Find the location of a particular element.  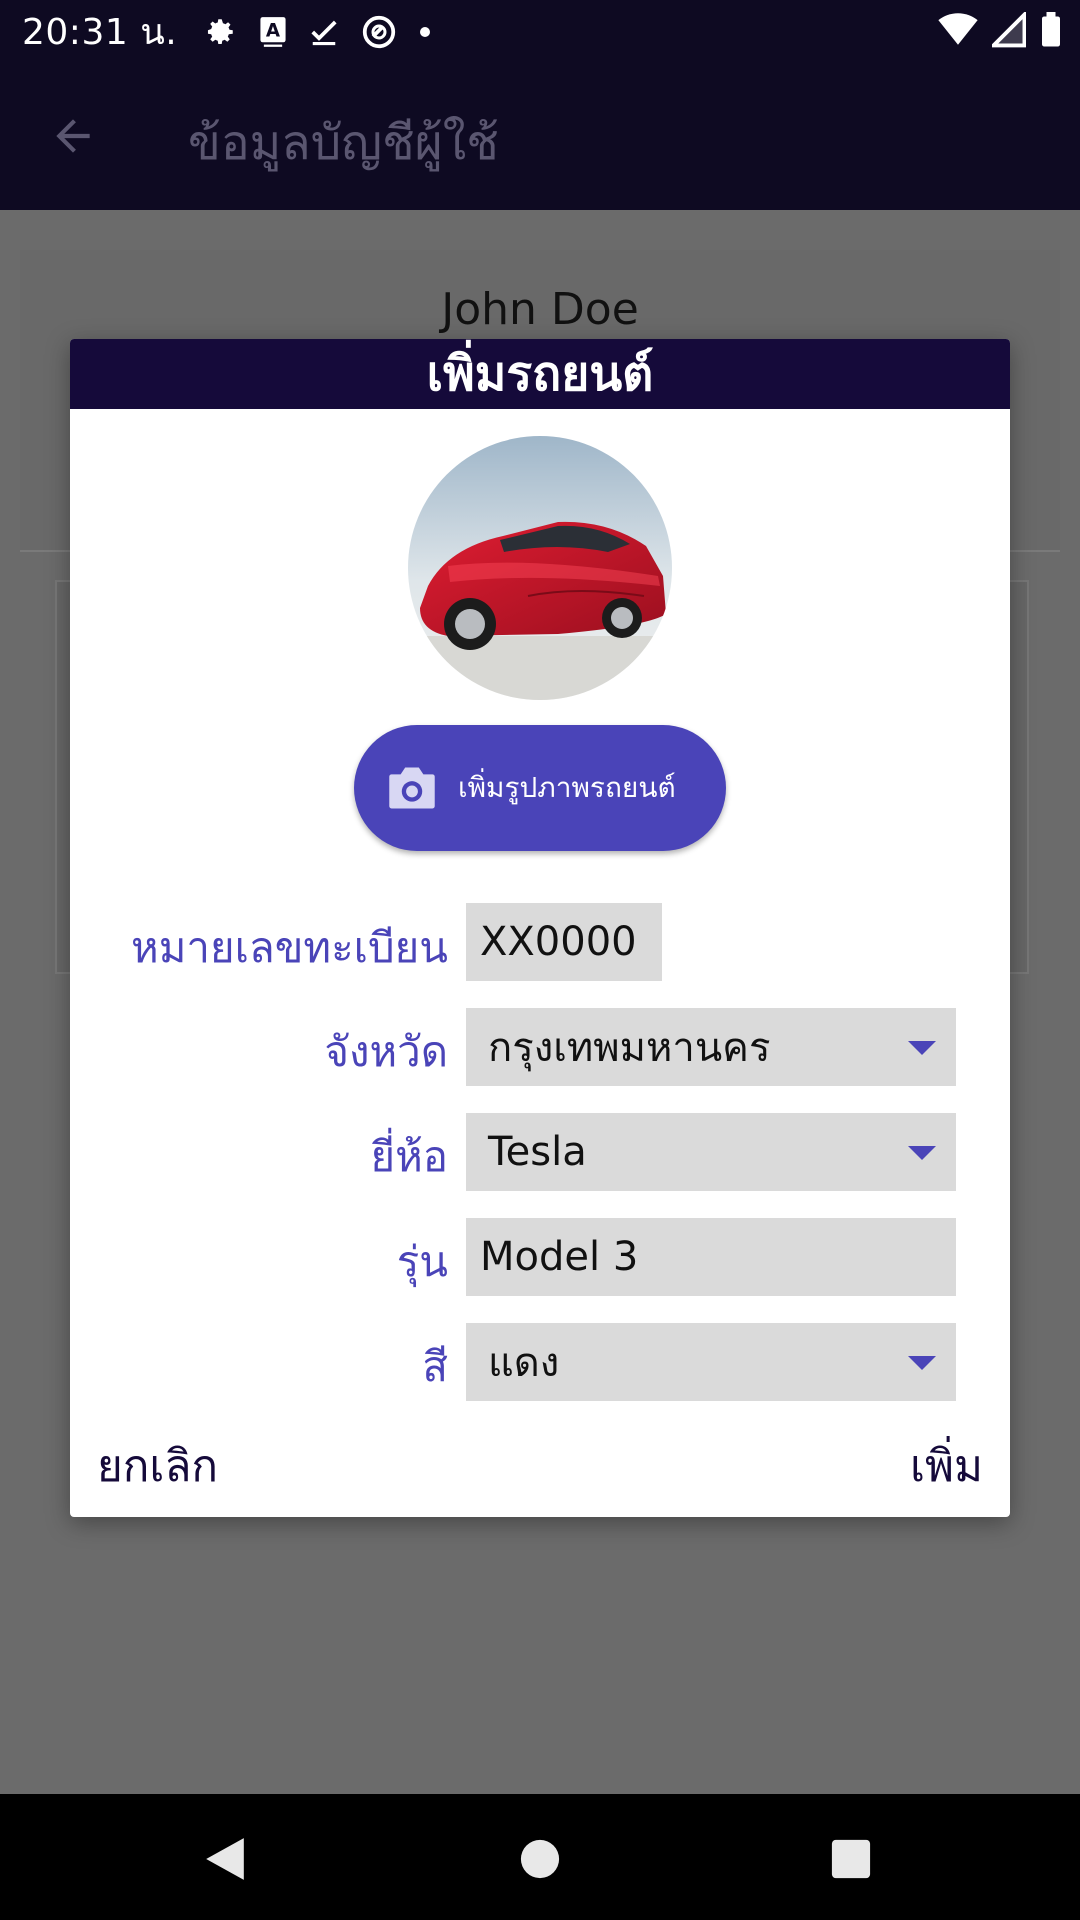

dot-icon is located at coordinates (425, 31).